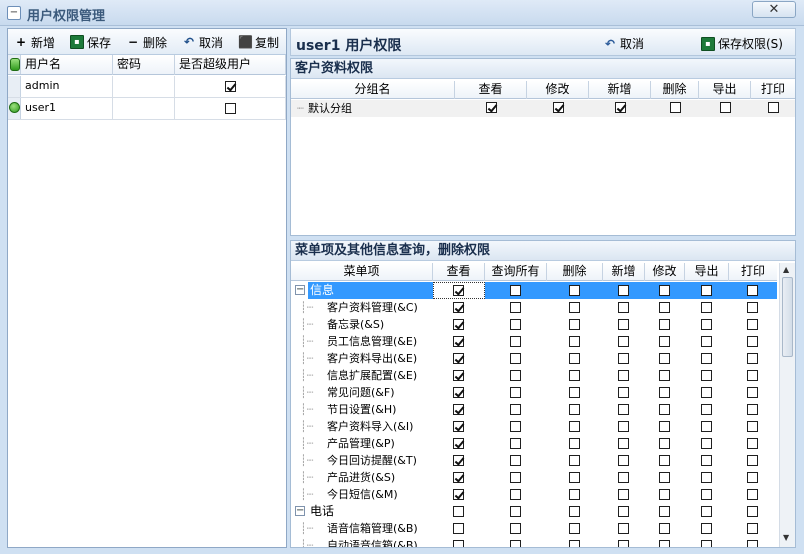 Image resolution: width=804 pixels, height=554 pixels. Describe the element at coordinates (372, 358) in the screenshot. I see `tree-leaf-label: 客户资料导出(&E)` at that location.